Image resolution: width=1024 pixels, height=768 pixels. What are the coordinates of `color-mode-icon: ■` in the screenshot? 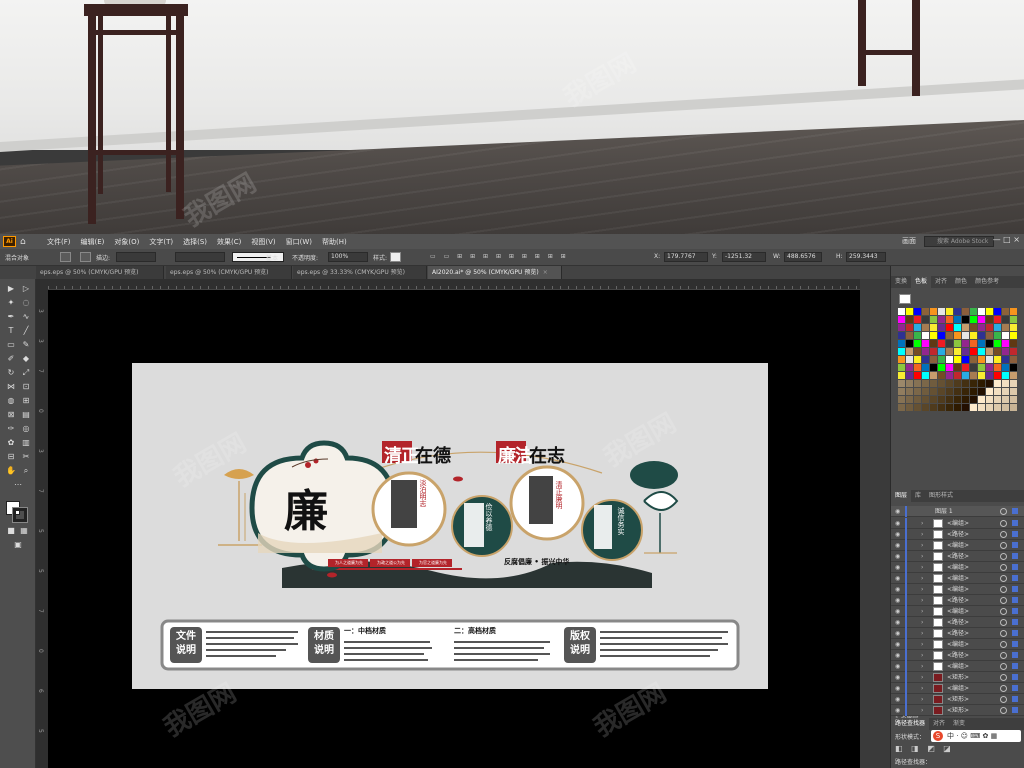 It's located at (11, 531).